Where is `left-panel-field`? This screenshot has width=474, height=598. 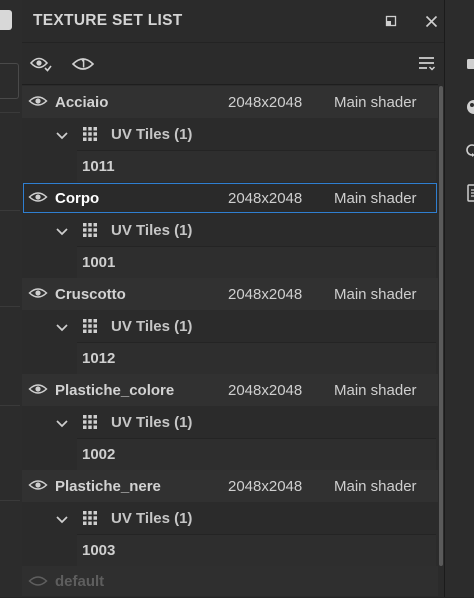
left-panel-field is located at coordinates (9, 81).